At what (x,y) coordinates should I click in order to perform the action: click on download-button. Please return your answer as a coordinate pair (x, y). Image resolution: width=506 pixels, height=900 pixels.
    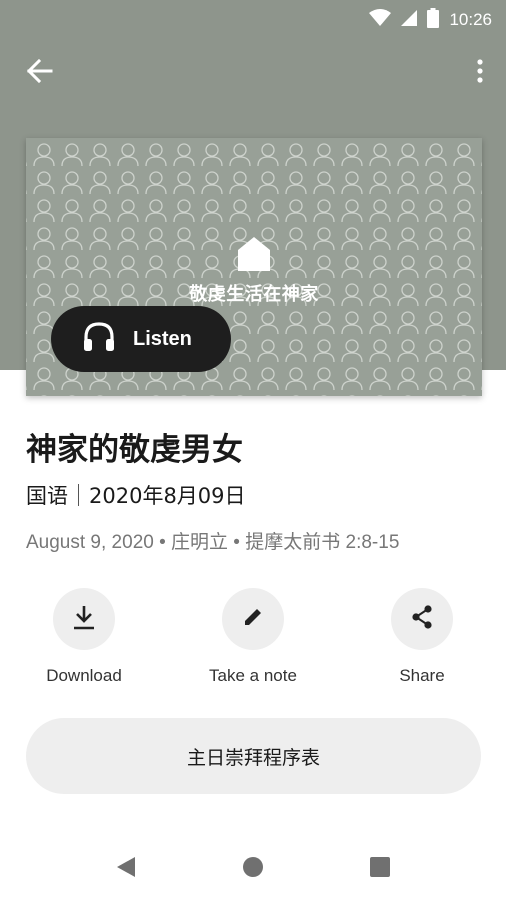
    Looking at the image, I should click on (84, 619).